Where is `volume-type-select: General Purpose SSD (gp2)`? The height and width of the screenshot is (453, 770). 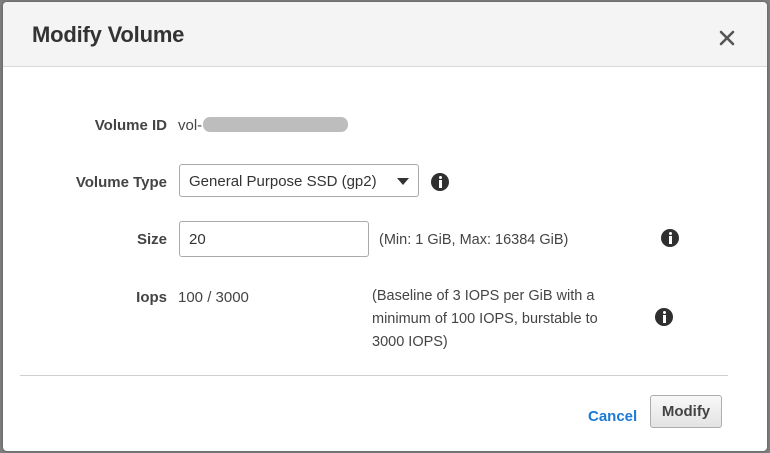 volume-type-select: General Purpose SSD (gp2) is located at coordinates (299, 180).